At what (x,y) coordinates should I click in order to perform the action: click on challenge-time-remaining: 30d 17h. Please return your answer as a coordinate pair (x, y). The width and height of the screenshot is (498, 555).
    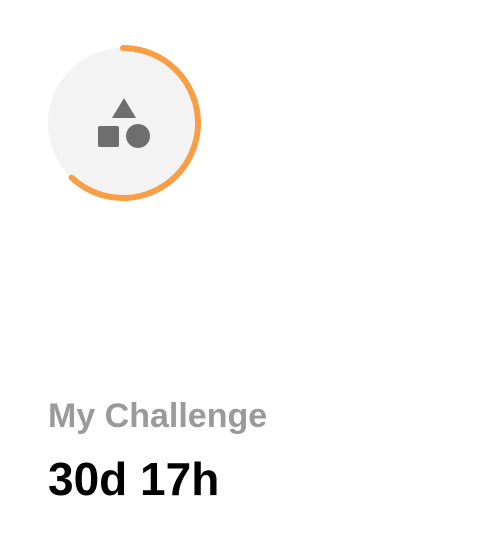
    Looking at the image, I should click on (134, 479).